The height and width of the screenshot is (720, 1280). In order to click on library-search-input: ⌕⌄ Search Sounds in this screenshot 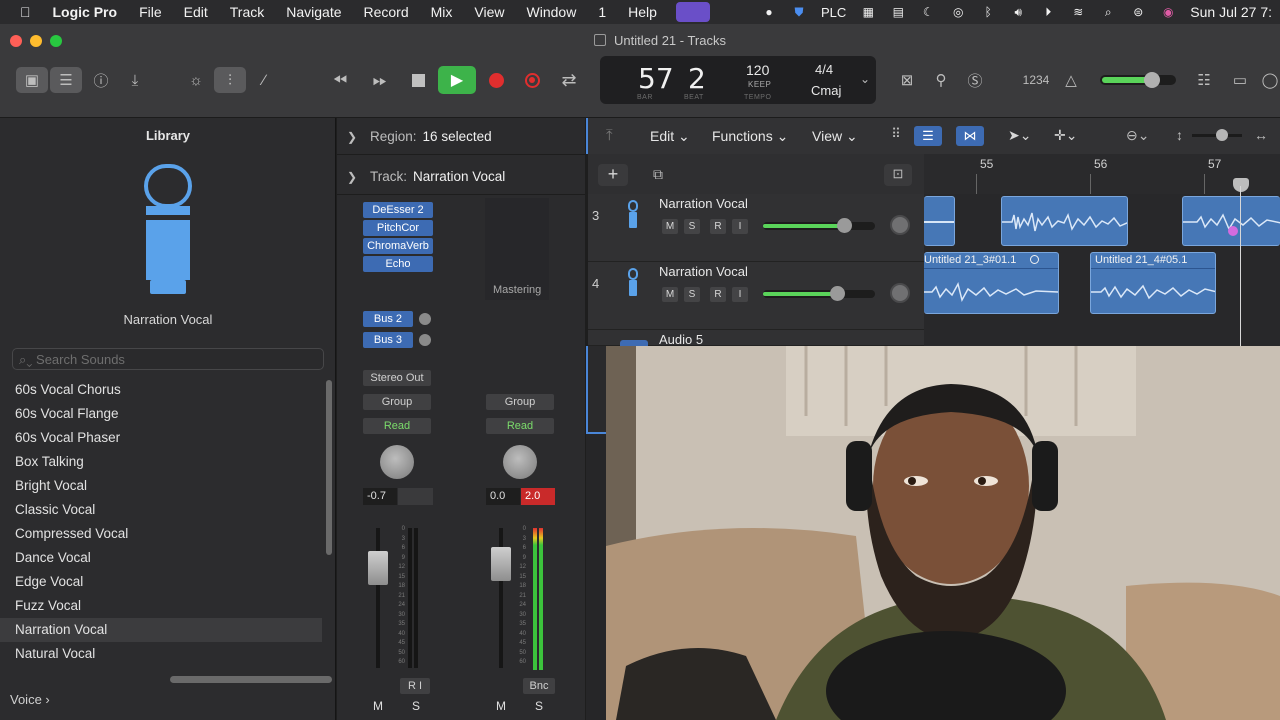, I will do `click(168, 359)`.